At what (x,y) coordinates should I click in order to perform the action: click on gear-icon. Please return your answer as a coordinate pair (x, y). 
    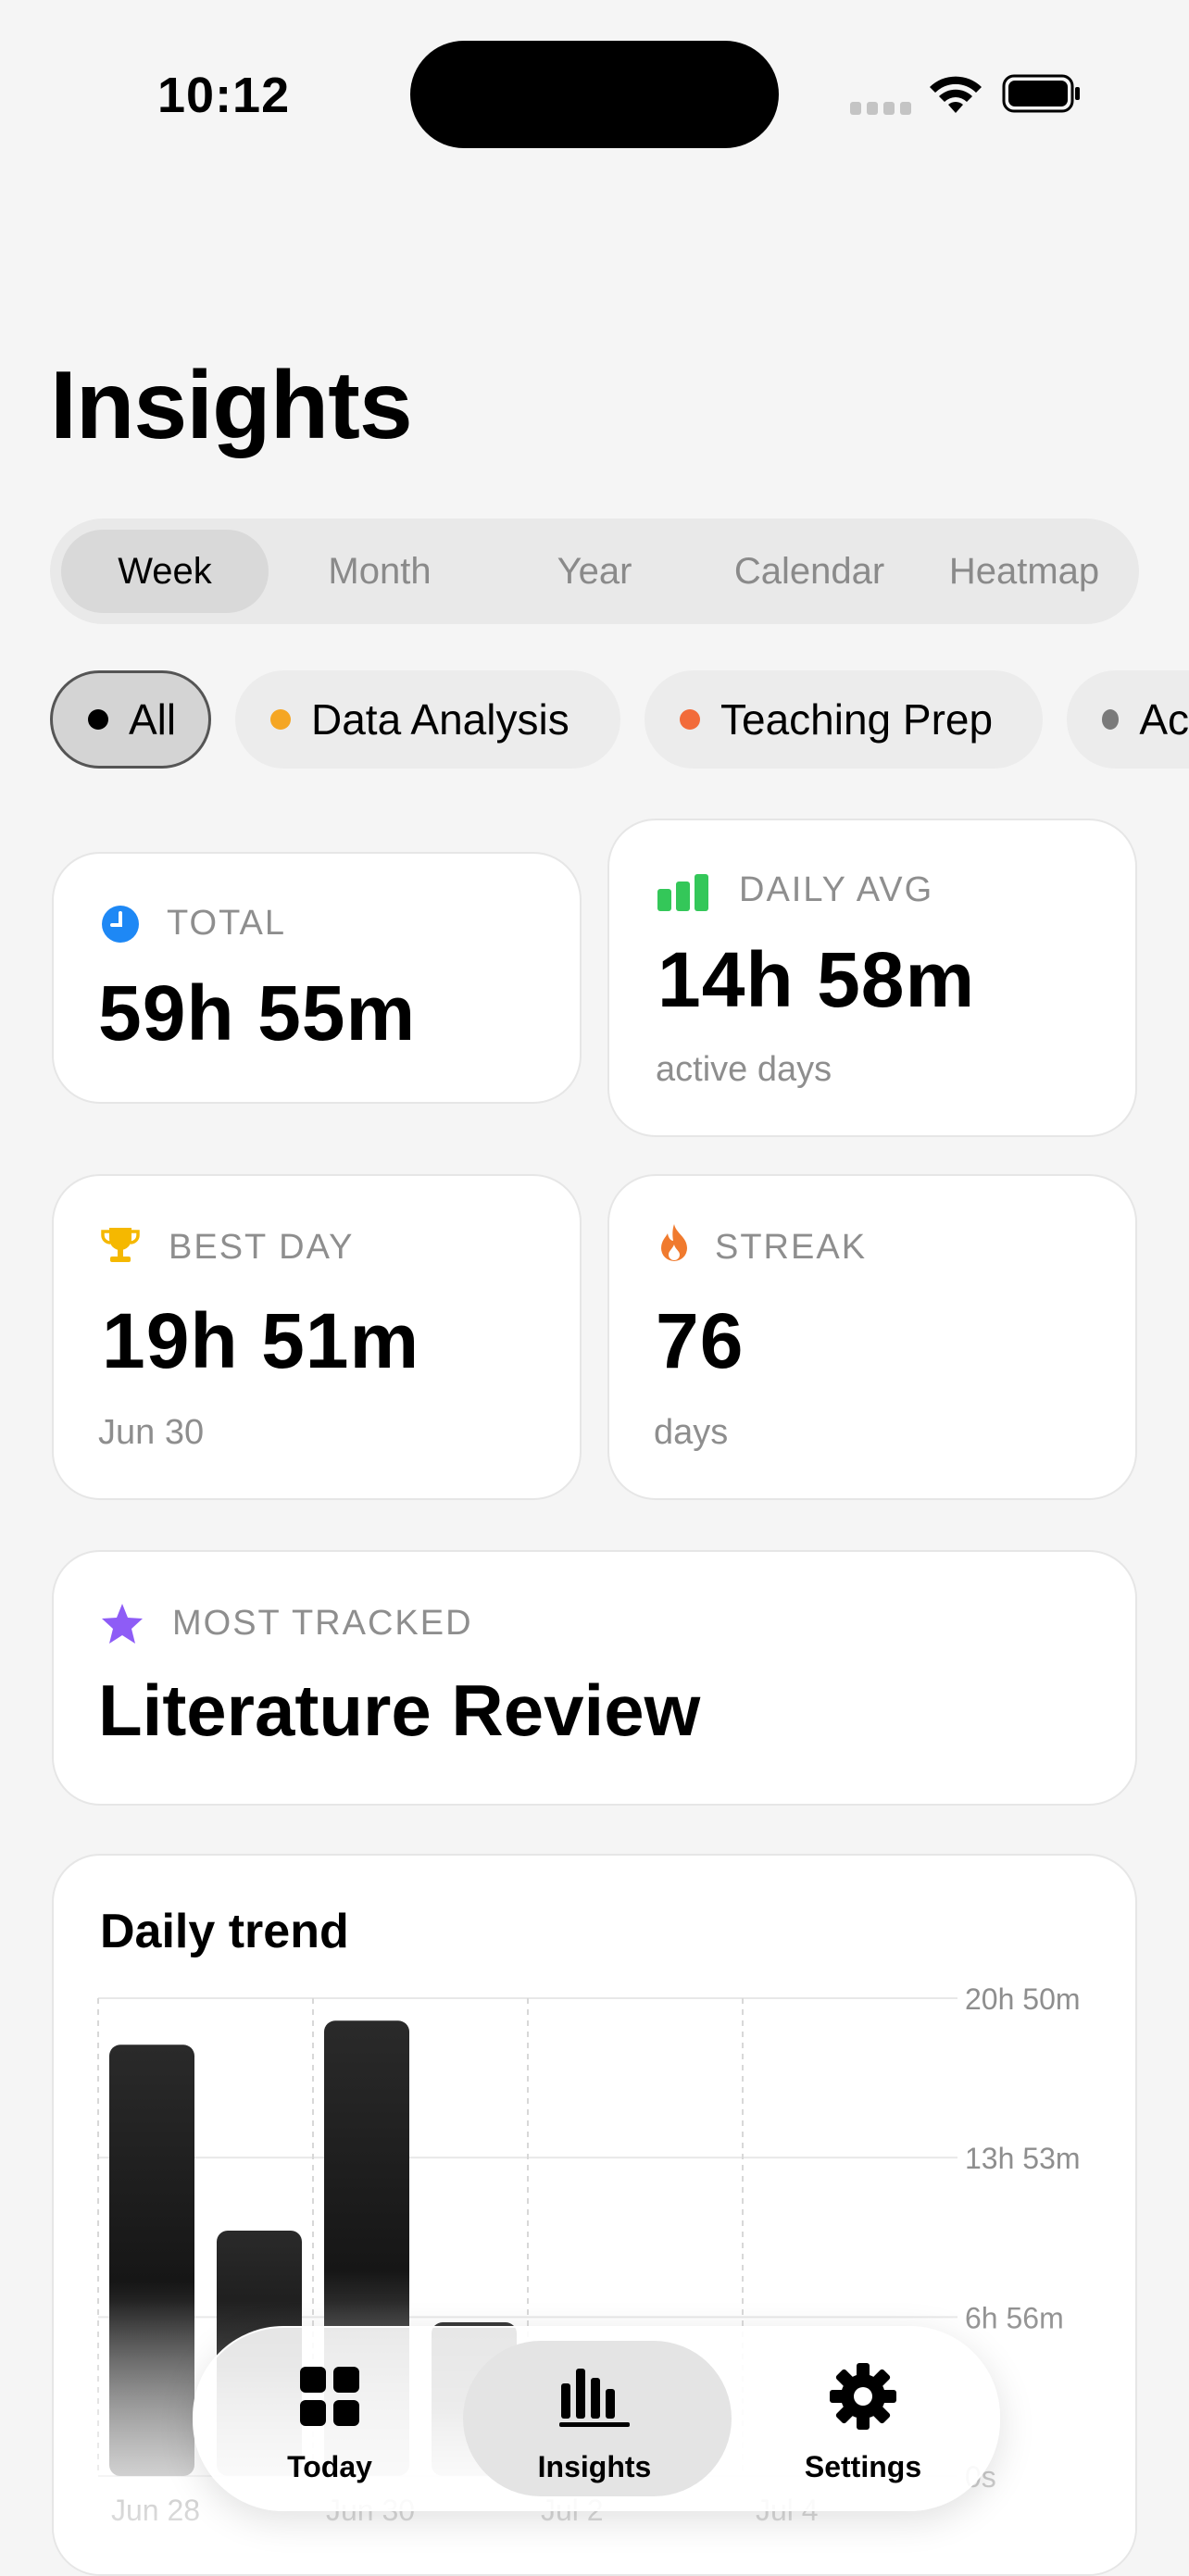
    Looking at the image, I should click on (863, 2397).